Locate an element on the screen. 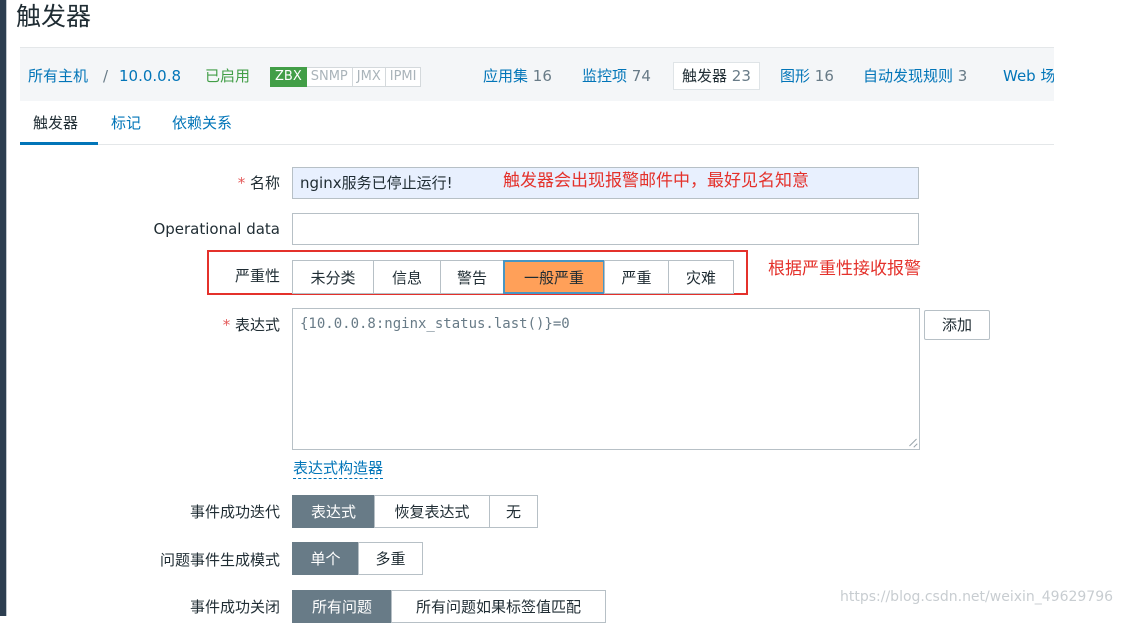 Image resolution: width=1122 pixels, height=623 pixels. problem-mode-single-option: 单个 is located at coordinates (325, 558).